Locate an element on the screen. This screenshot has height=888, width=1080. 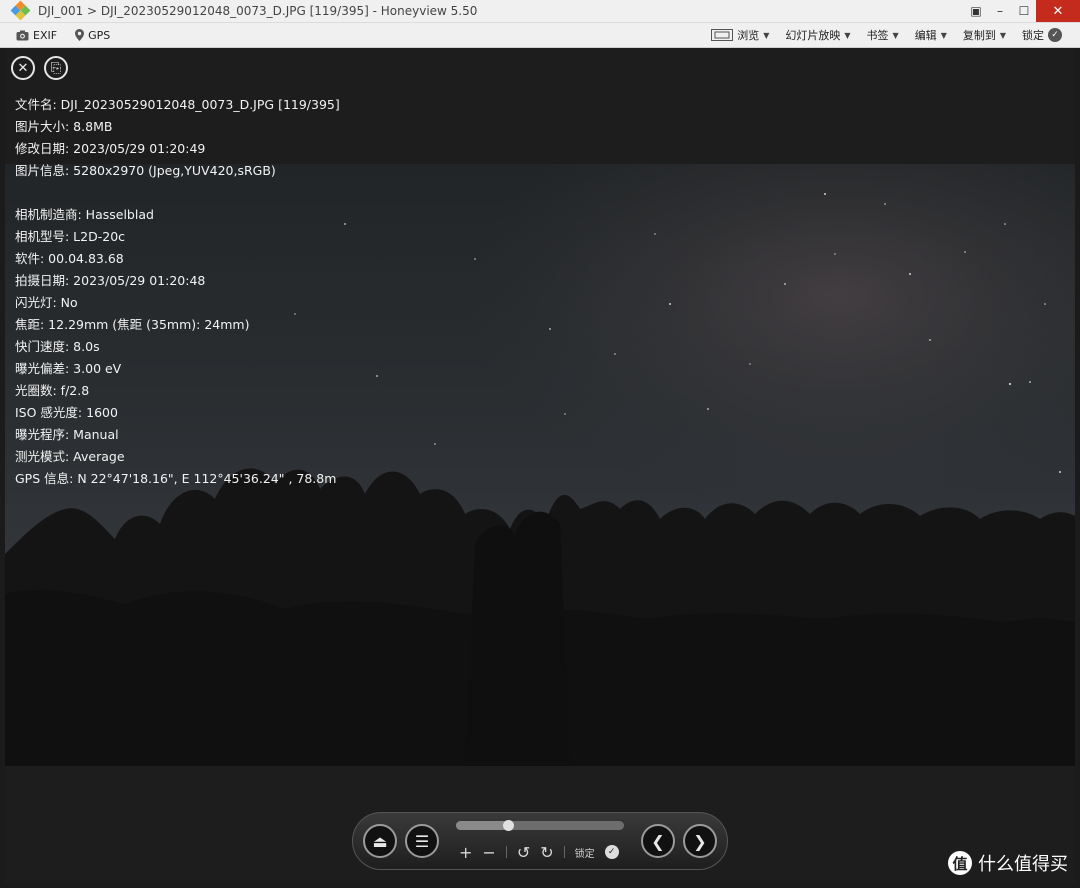
camera-icon is located at coordinates (22, 35).